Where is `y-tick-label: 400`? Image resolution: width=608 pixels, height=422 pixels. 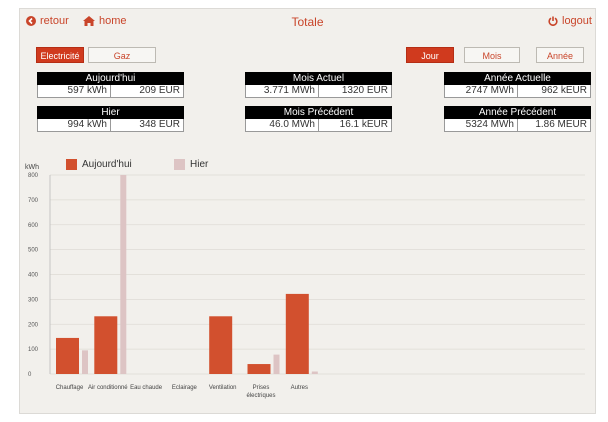
y-tick-label: 400 is located at coordinates (33, 276).